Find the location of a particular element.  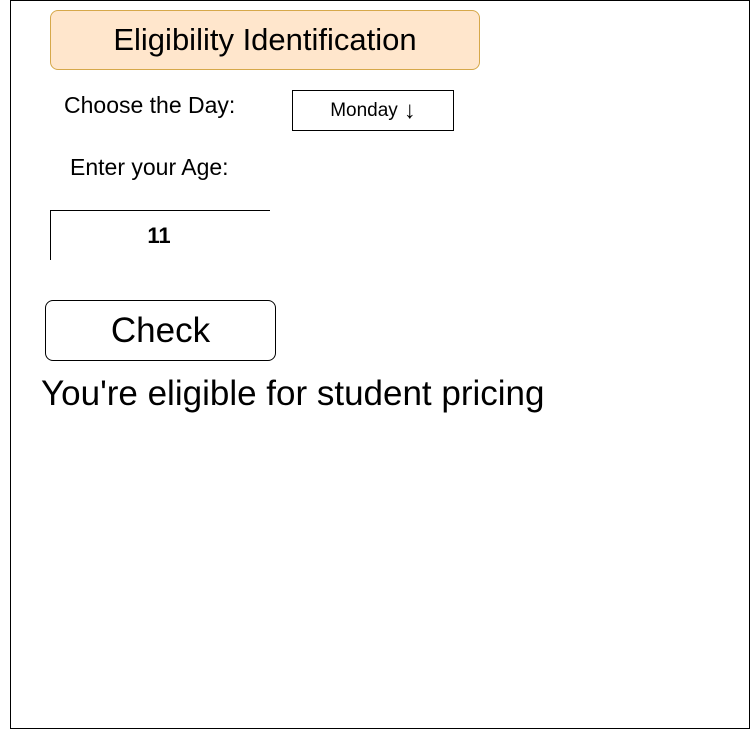

day-select: Monday ↓ is located at coordinates (373, 110).